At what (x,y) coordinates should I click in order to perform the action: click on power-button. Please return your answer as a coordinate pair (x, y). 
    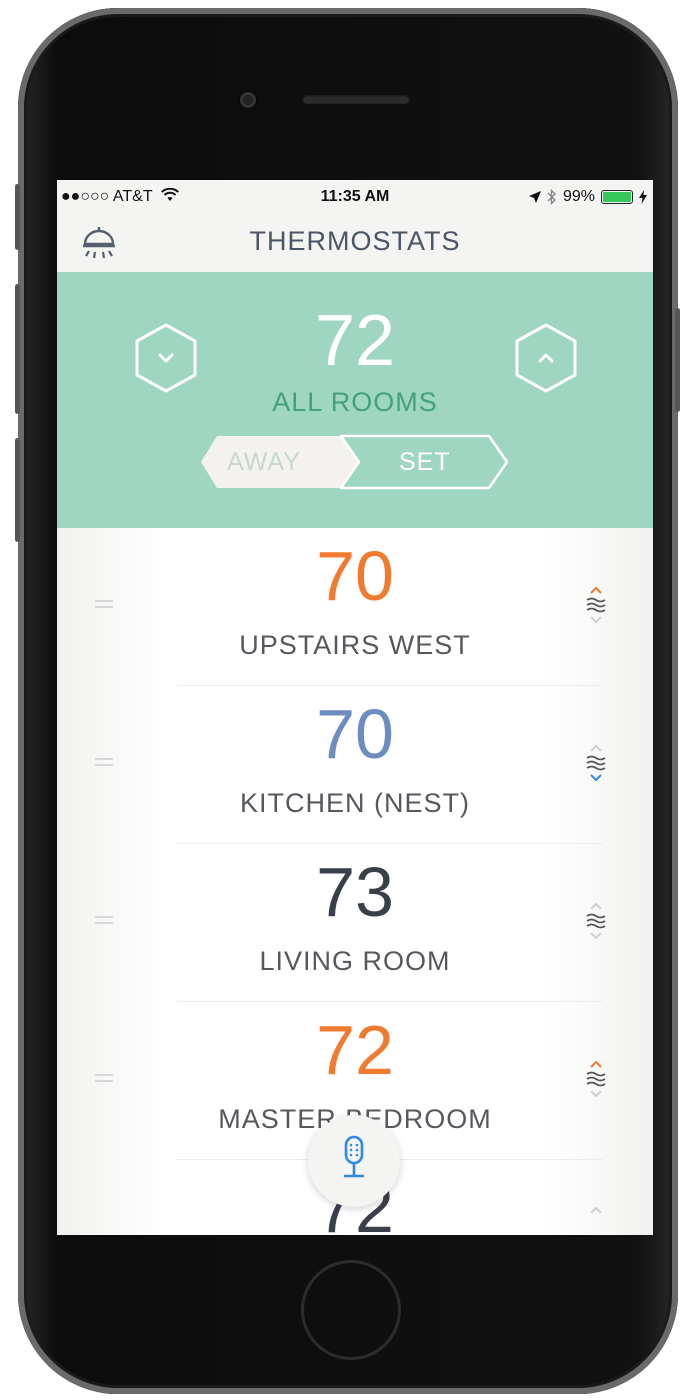
    Looking at the image, I should click on (677, 360).